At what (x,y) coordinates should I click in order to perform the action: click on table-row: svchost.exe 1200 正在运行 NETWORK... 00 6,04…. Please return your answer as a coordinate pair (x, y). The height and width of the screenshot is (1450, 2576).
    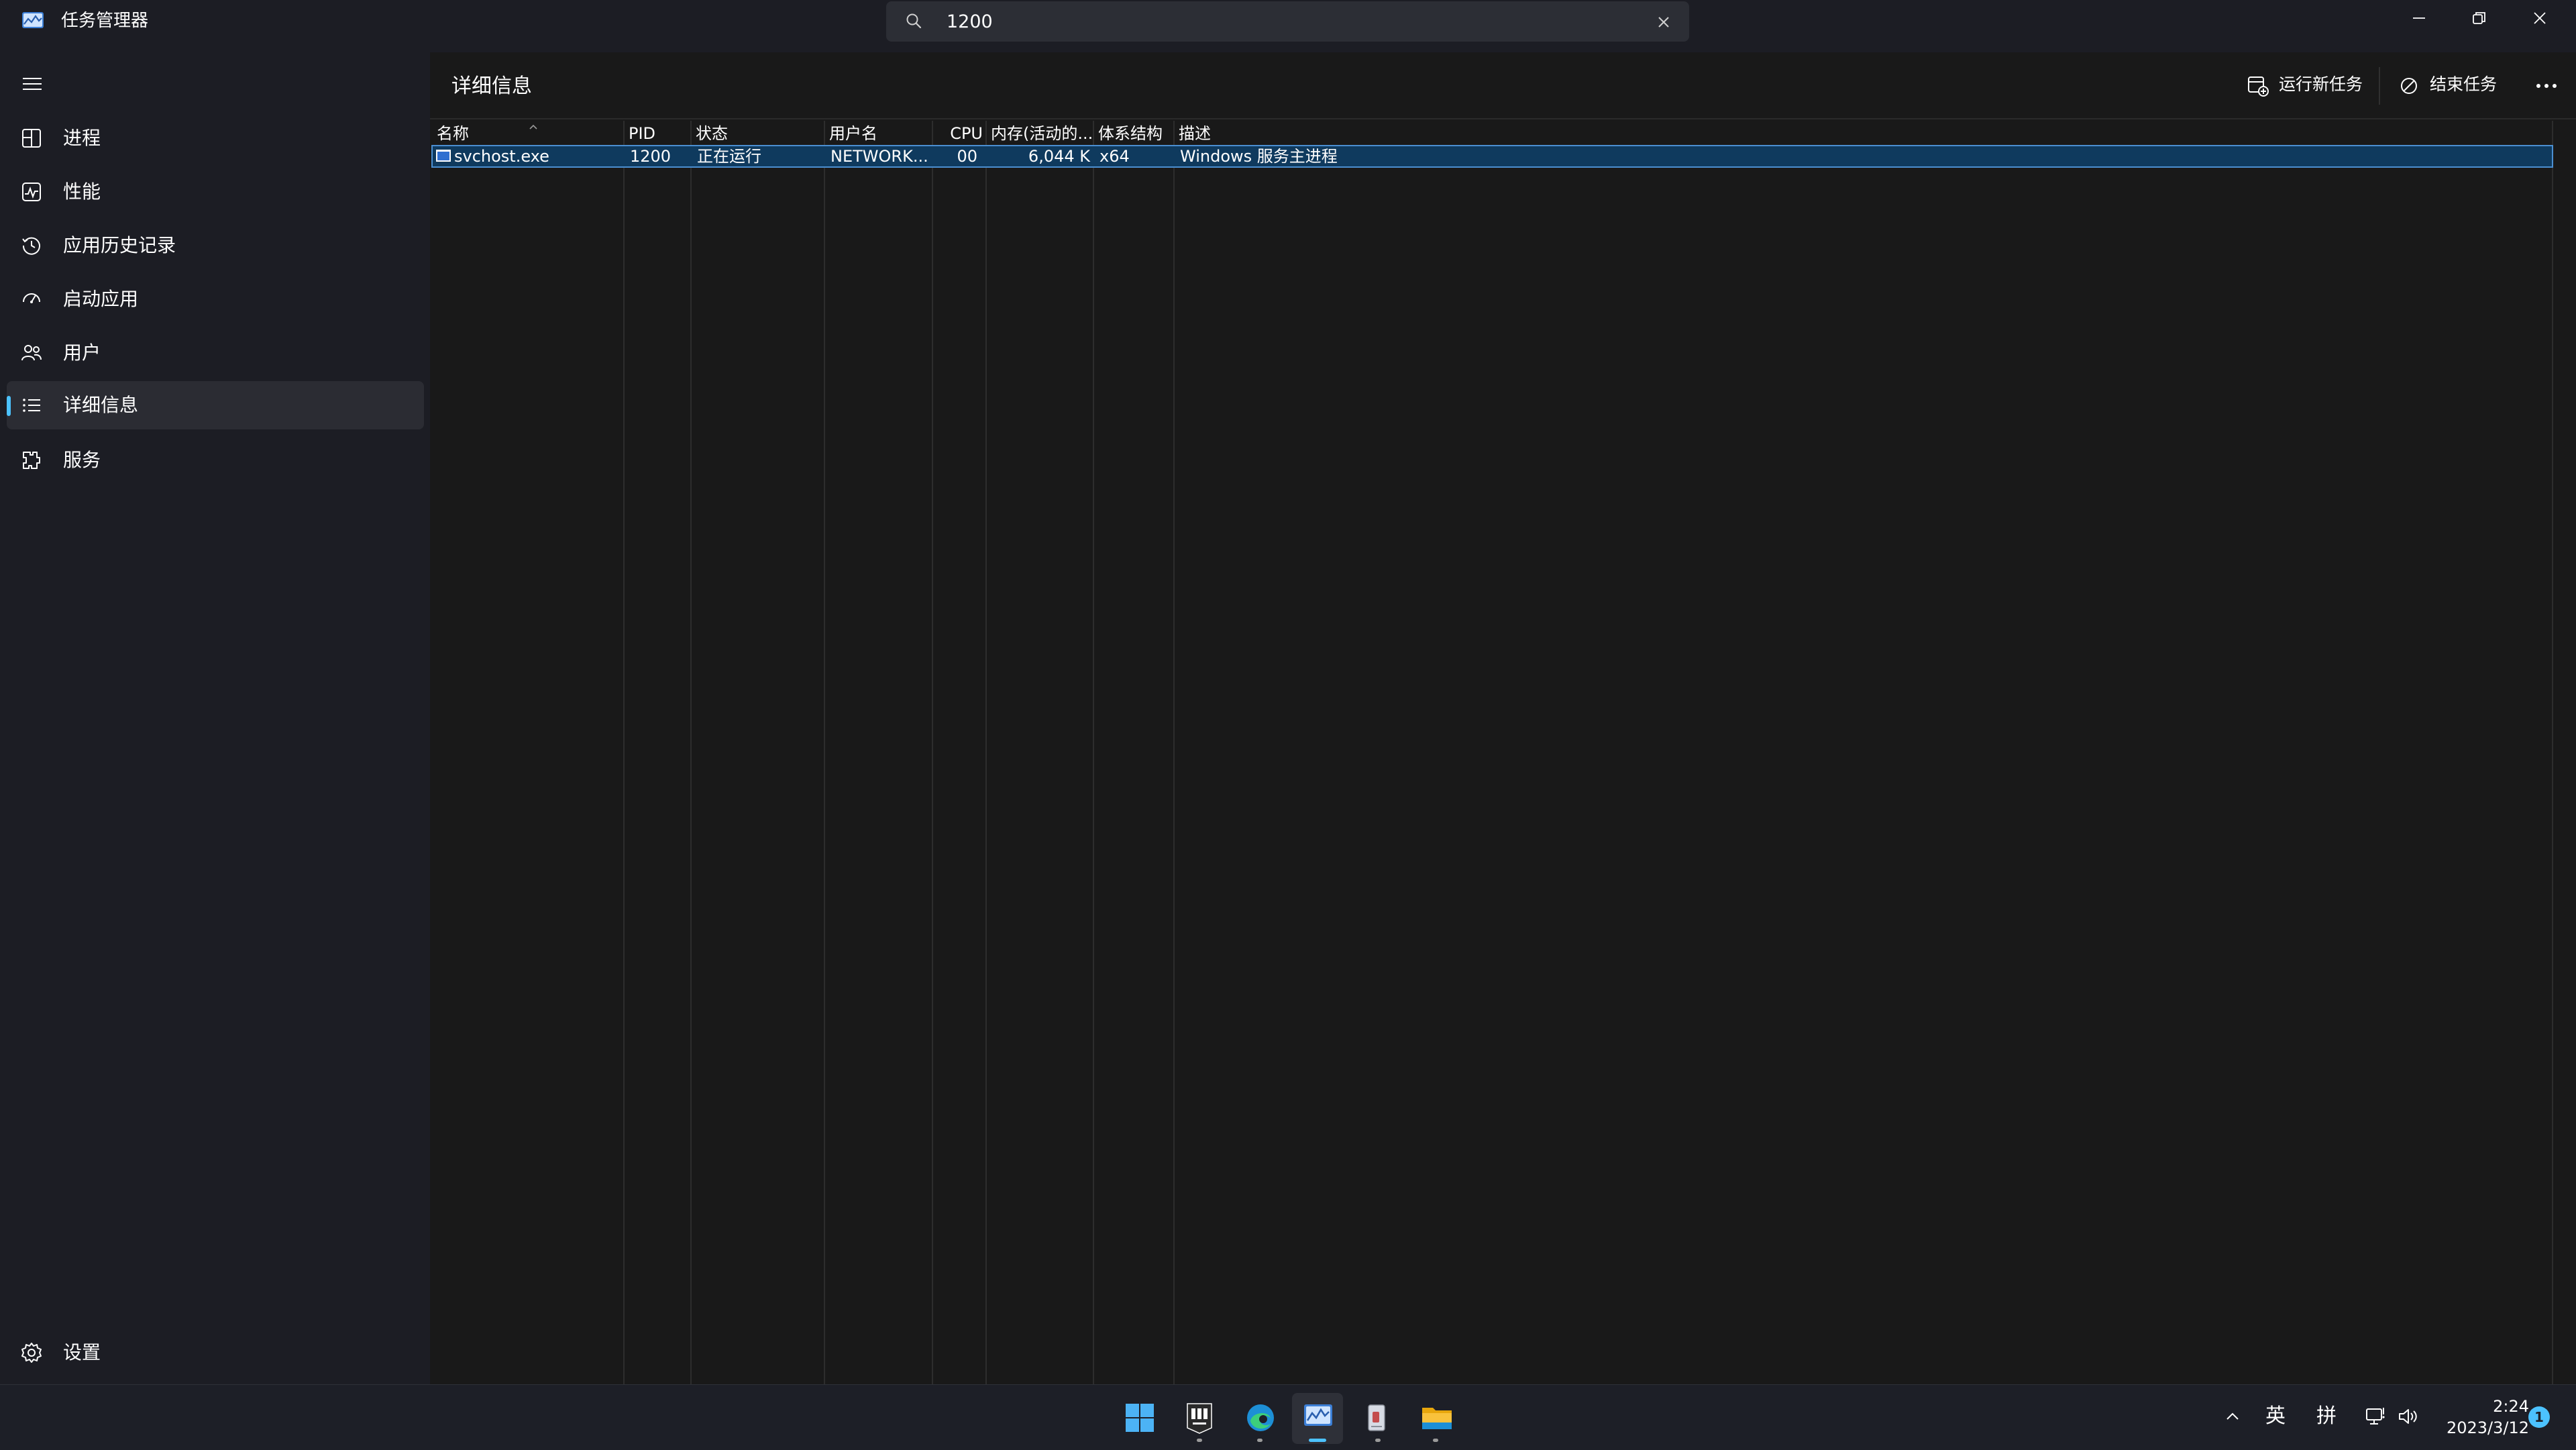
    Looking at the image, I should click on (1492, 156).